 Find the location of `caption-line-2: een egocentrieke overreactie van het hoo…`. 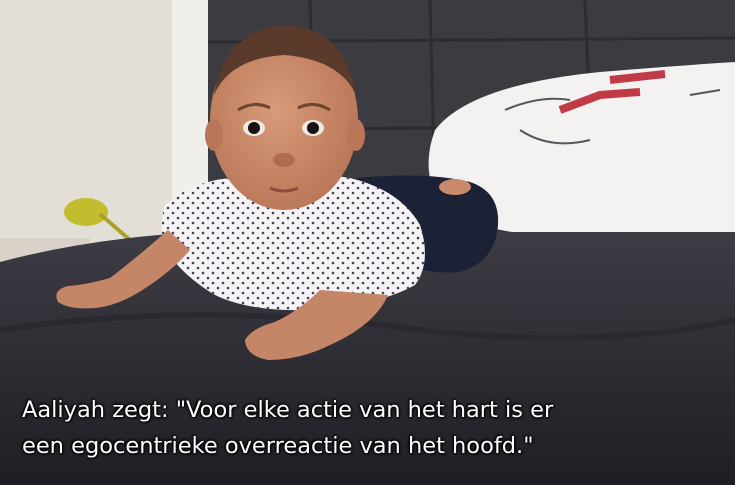

caption-line-2: een egocentrieke overreactie van het hoo… is located at coordinates (278, 446).